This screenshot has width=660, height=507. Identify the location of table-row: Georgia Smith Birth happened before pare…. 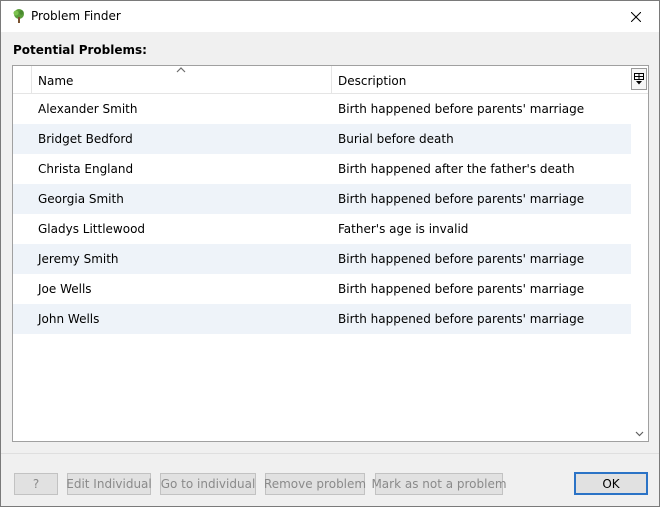
(322, 199).